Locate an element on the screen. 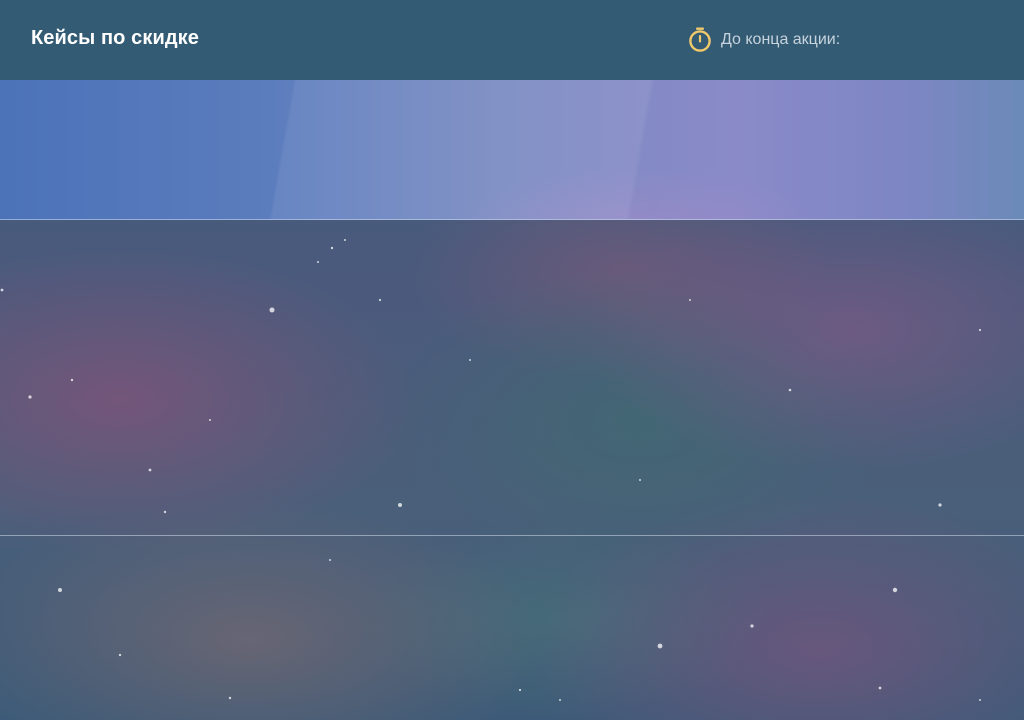 Image resolution: width=1024 pixels, height=720 pixels. page-title: Кейсы по скидке is located at coordinates (115, 38).